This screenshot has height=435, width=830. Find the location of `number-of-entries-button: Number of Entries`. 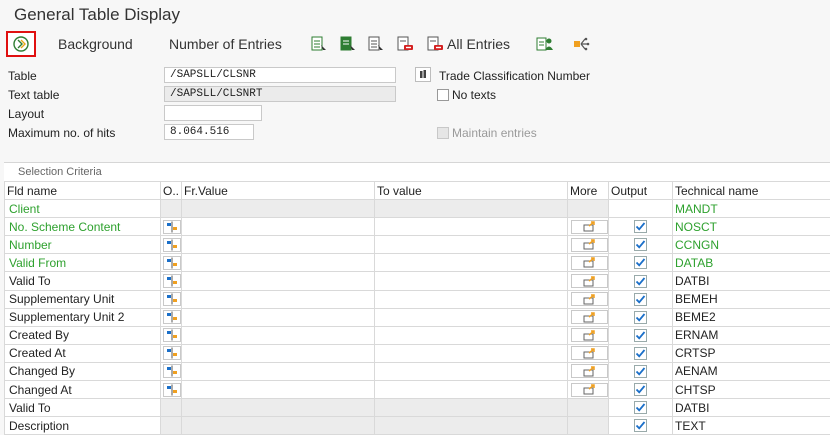

number-of-entries-button: Number of Entries is located at coordinates (225, 44).